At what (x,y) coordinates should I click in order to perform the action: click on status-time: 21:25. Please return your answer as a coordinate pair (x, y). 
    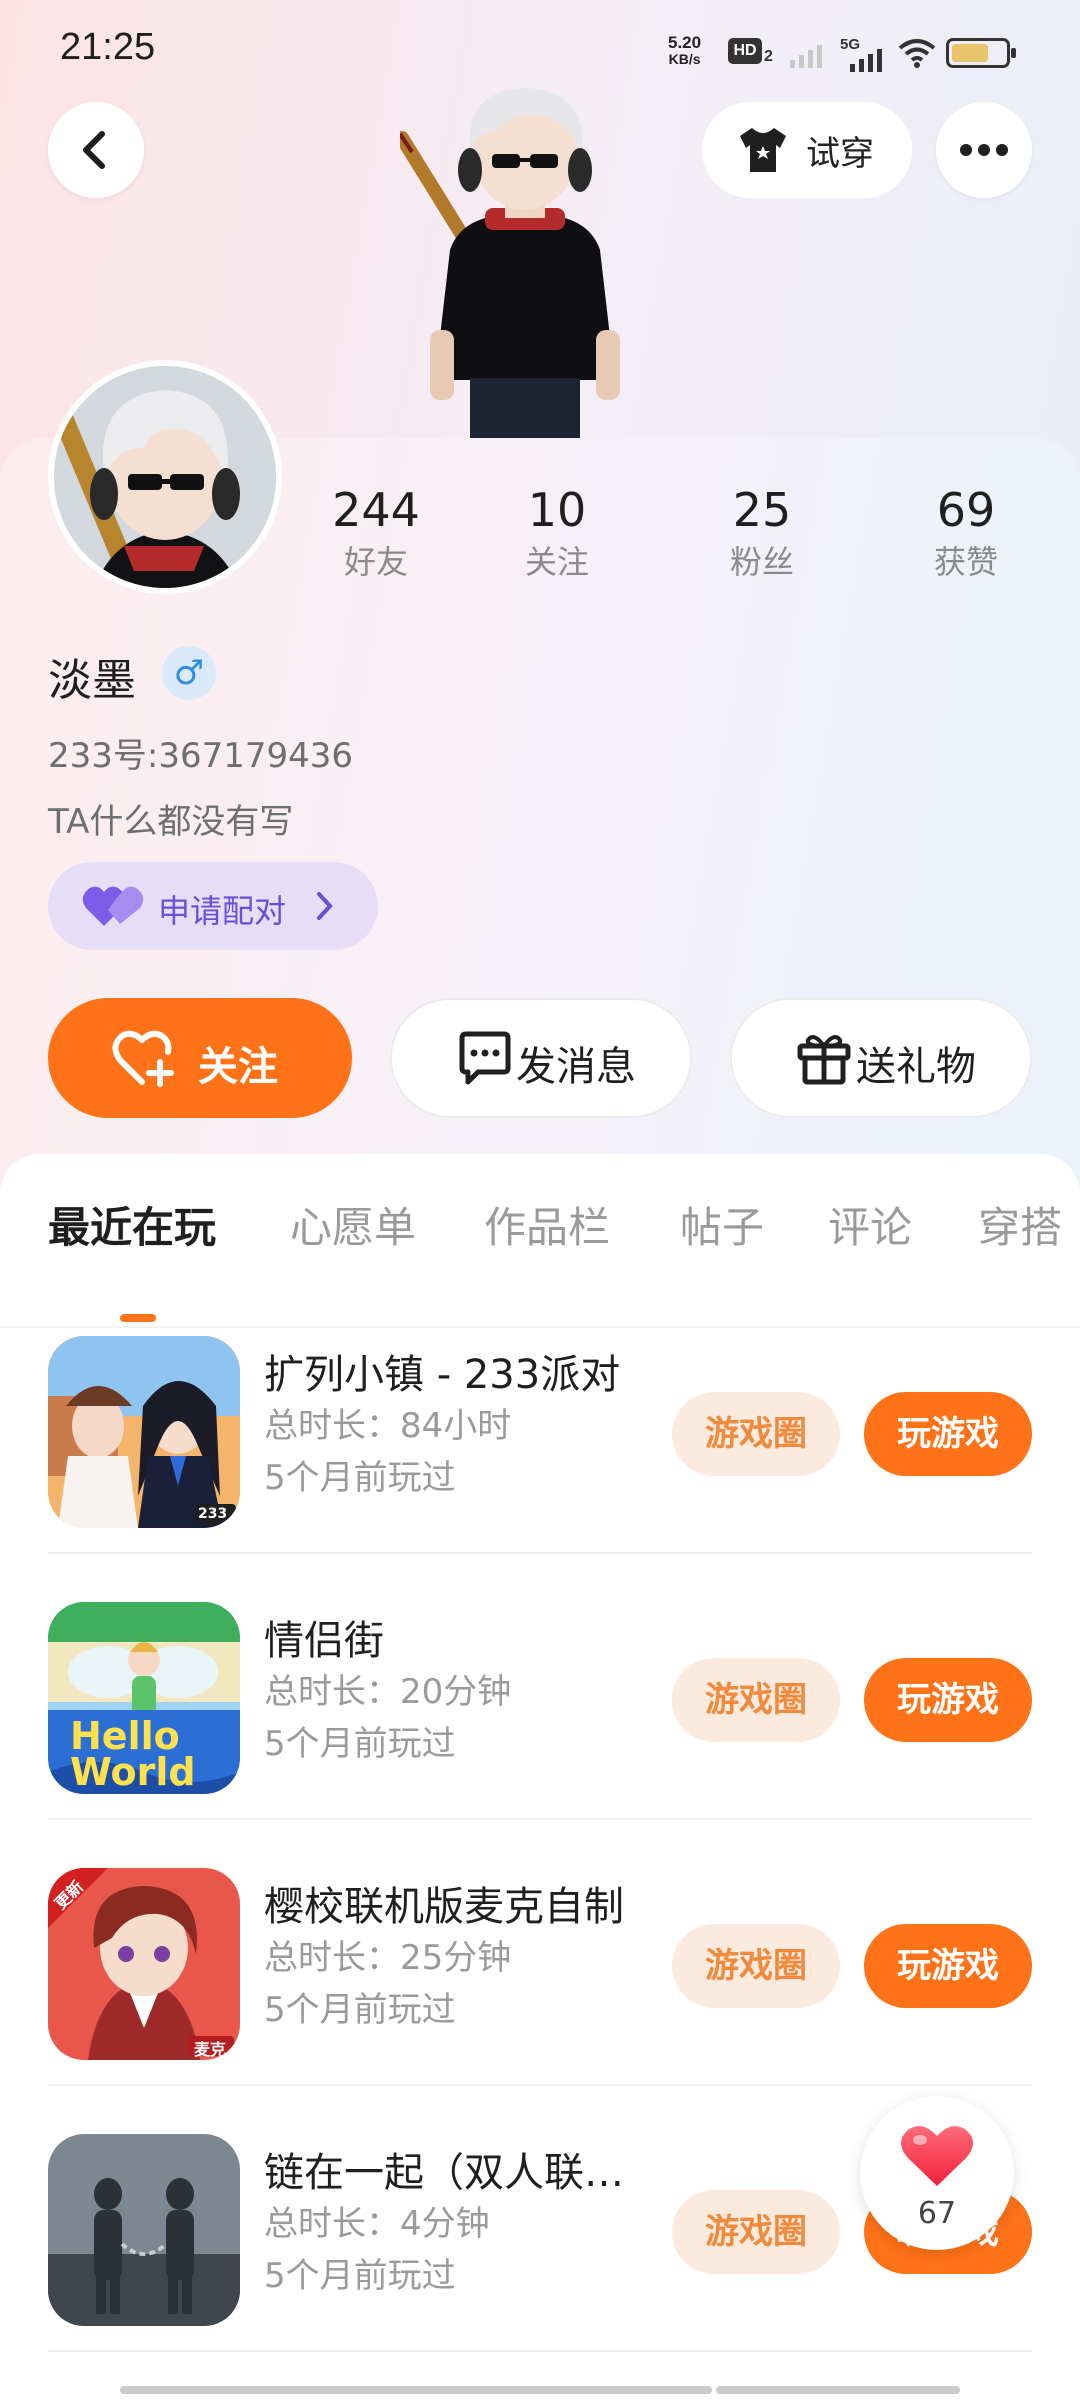
    Looking at the image, I should click on (108, 47).